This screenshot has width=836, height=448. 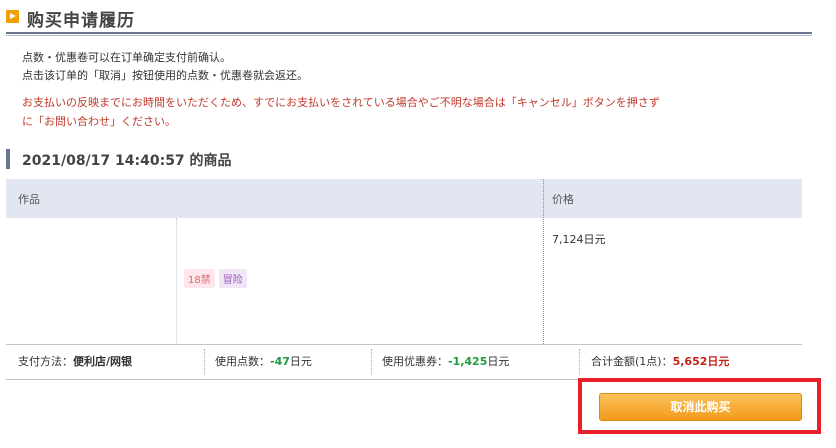 I want to click on total-label: 合计金额(1点)：, so click(x=632, y=361).